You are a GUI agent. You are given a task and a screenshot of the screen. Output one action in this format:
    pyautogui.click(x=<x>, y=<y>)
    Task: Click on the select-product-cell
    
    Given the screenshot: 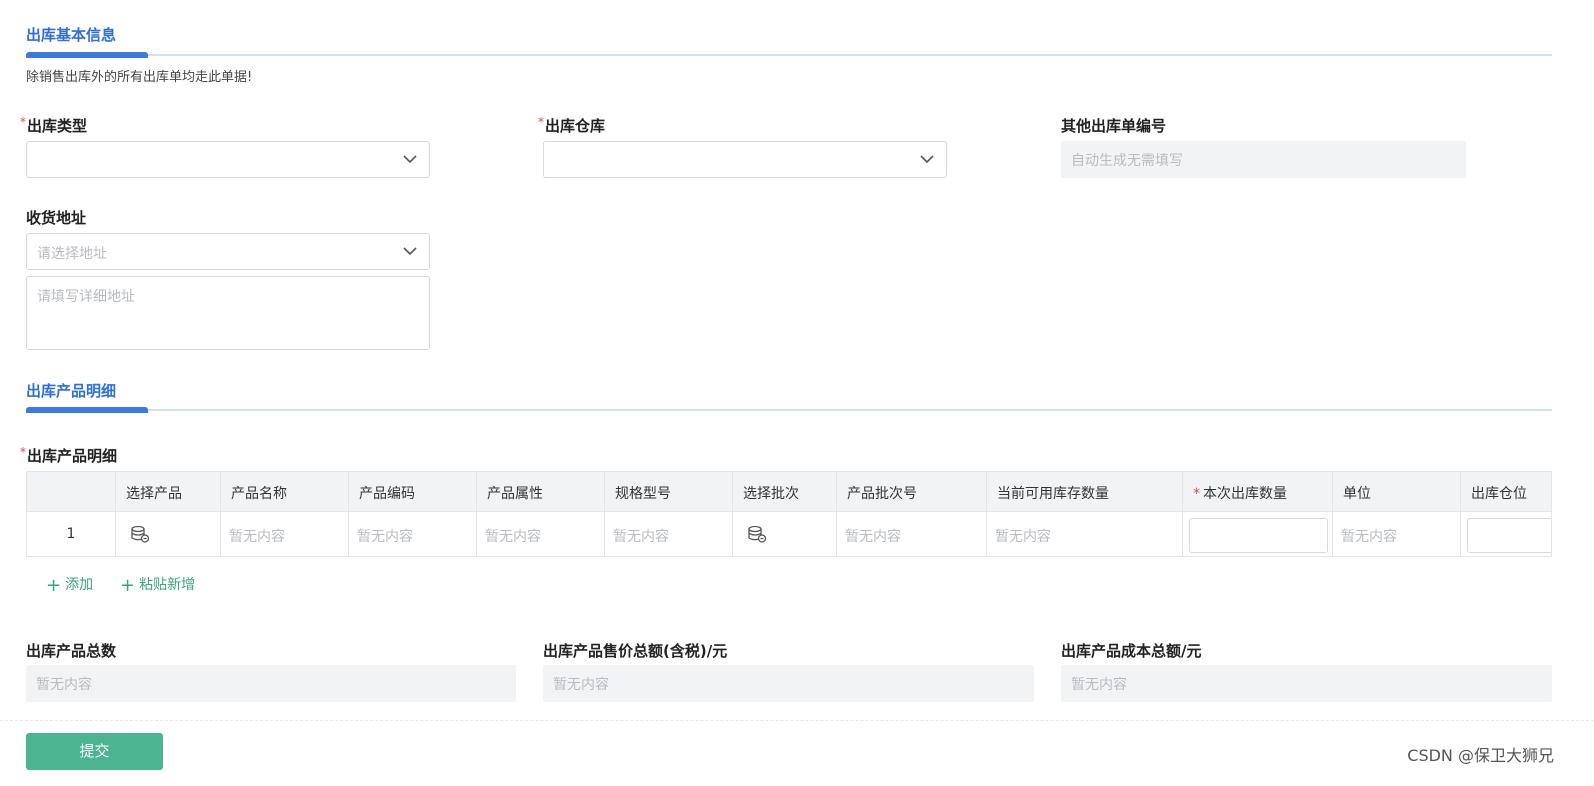 What is the action you would take?
    pyautogui.click(x=168, y=534)
    